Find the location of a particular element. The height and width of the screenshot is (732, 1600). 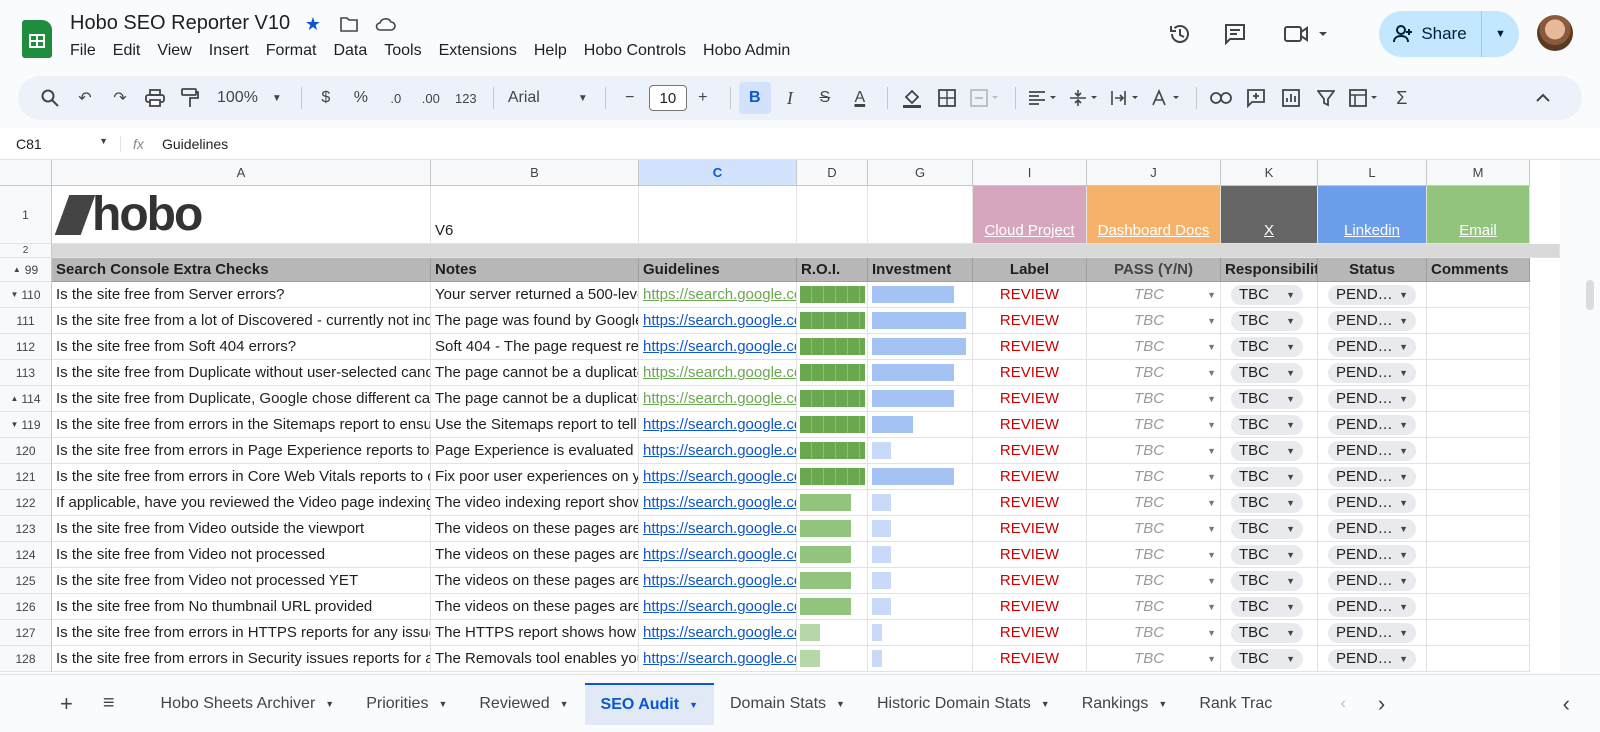

sheet-tab-rank-trac: Rank Trac is located at coordinates (1235, 704).